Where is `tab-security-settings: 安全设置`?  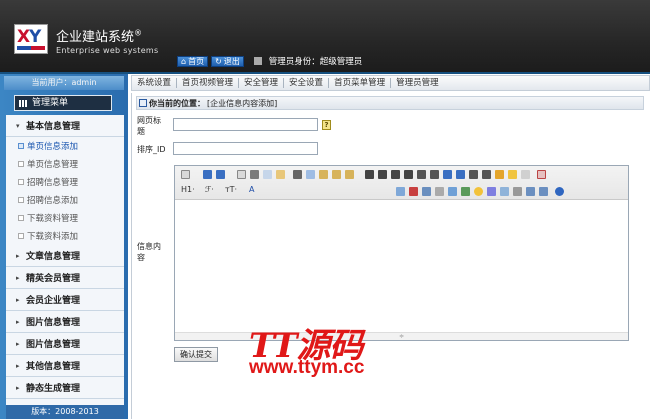
tab-security-settings: 安全设置 is located at coordinates (307, 83).